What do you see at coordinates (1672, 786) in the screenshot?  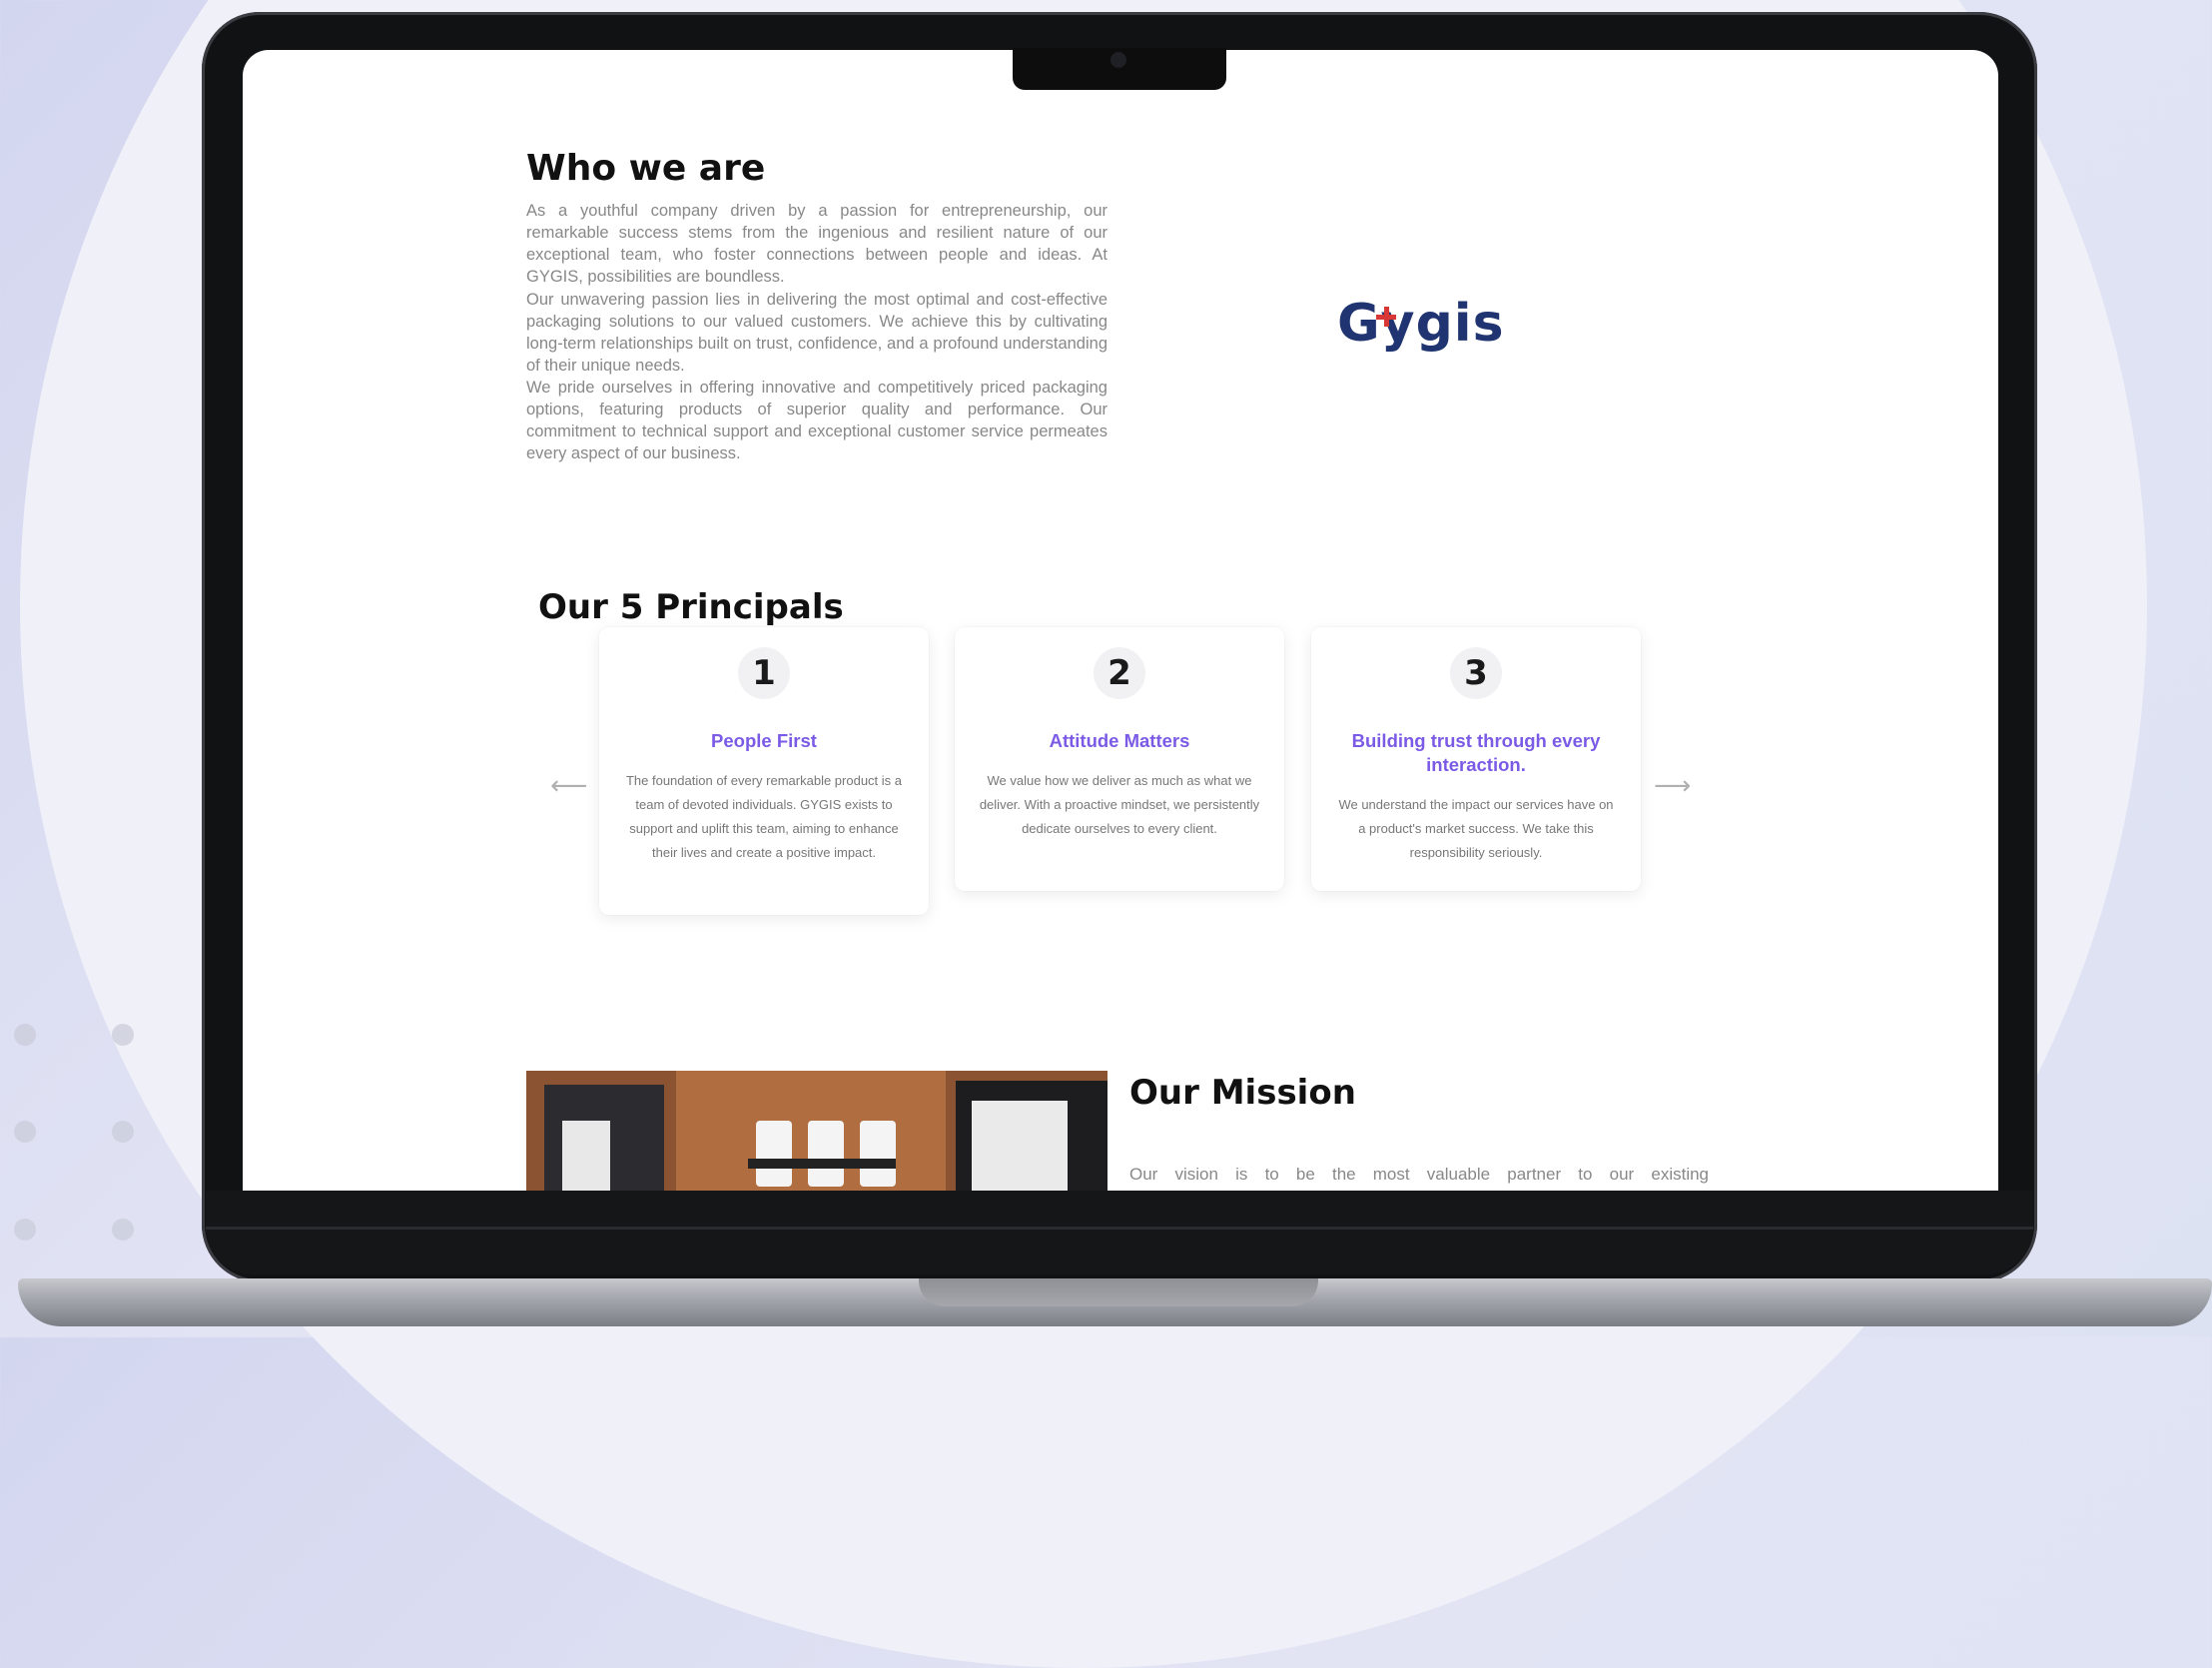 I see `arrow-right-icon: ⟶` at bounding box center [1672, 786].